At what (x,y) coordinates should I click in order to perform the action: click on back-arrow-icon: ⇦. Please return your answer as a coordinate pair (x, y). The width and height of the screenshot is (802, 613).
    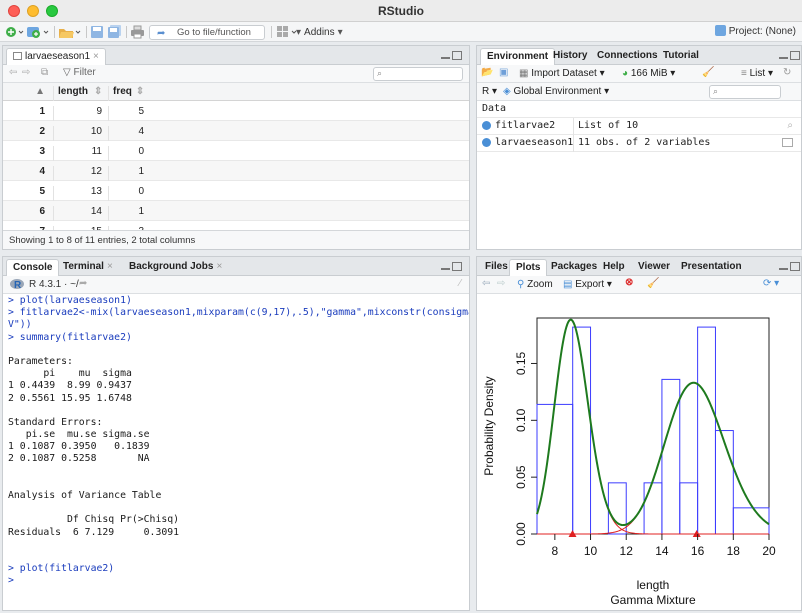
    Looking at the image, I should click on (13, 72).